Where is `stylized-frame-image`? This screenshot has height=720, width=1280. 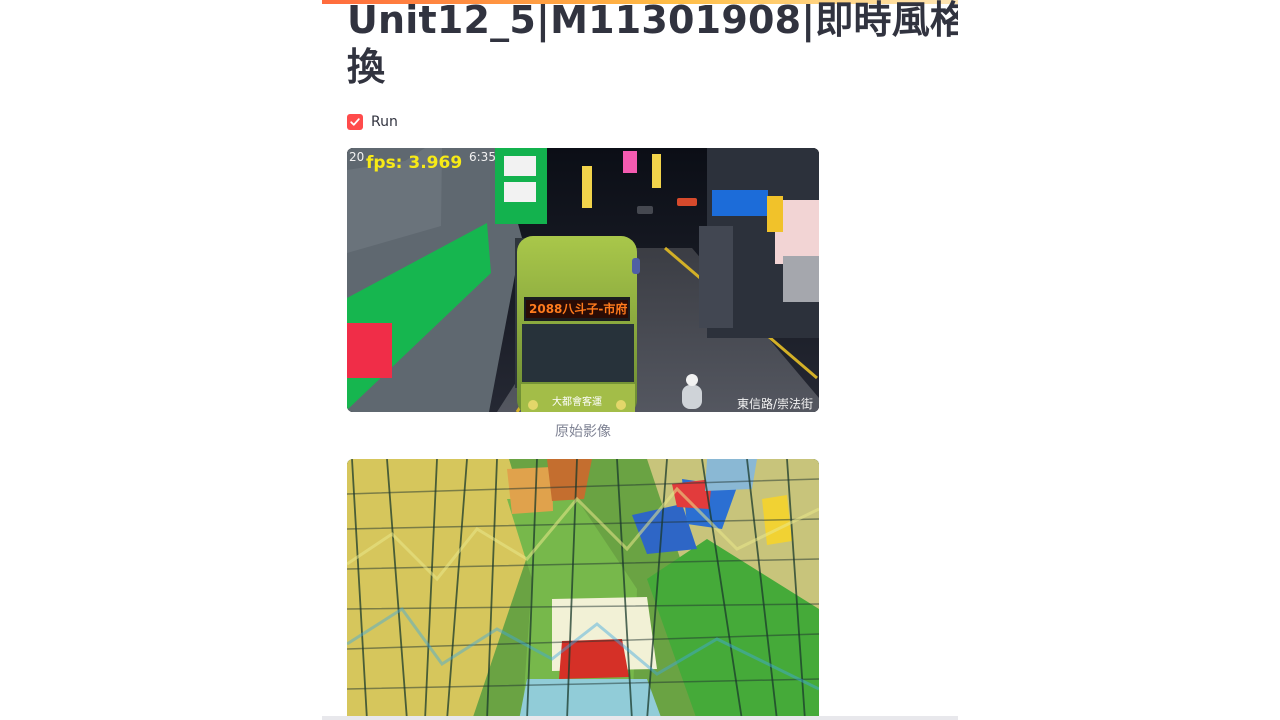 stylized-frame-image is located at coordinates (583, 589).